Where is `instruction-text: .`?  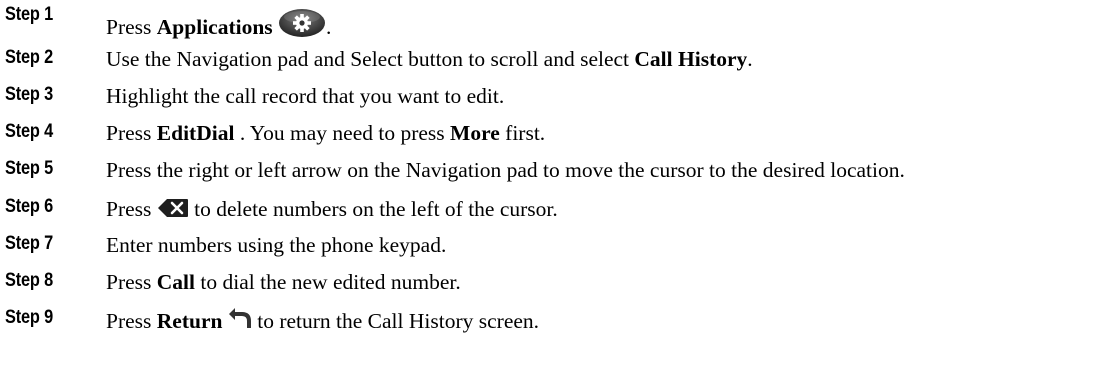
instruction-text: . is located at coordinates (750, 59).